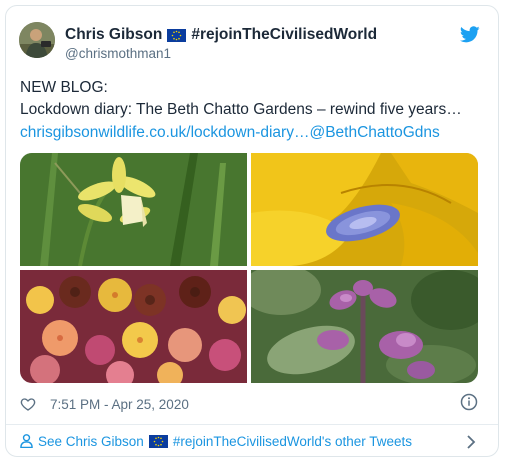 The width and height of the screenshot is (506, 463). I want to click on iris-image, so click(364, 209).